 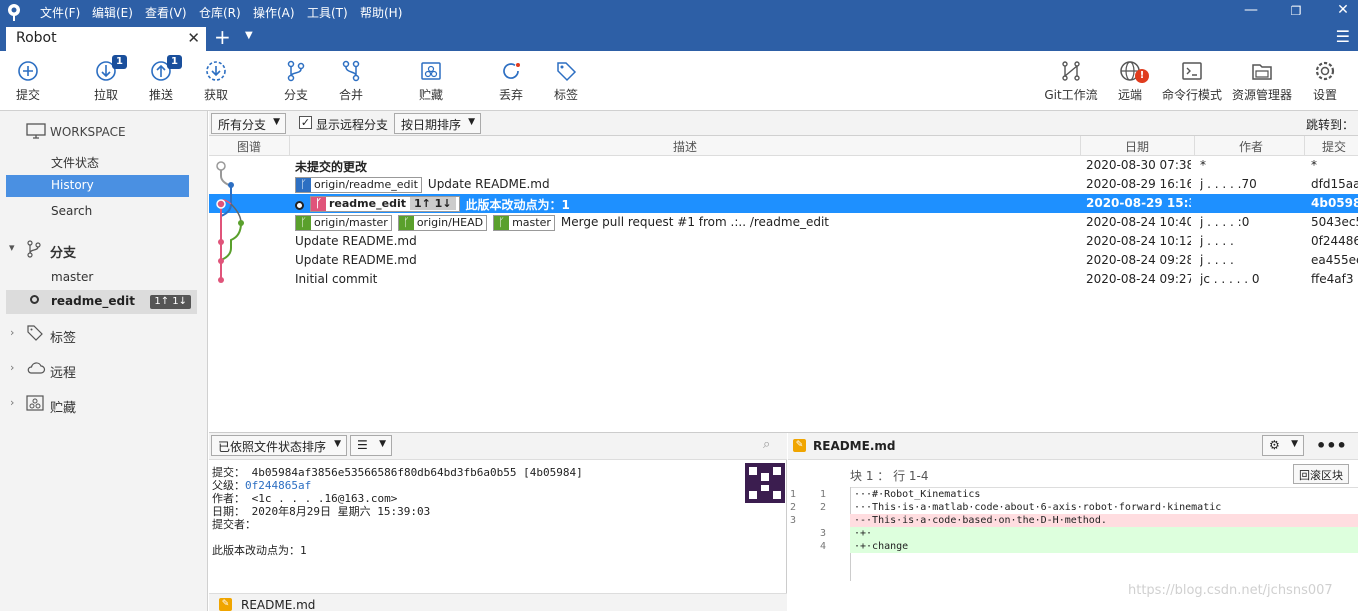 What do you see at coordinates (431, 71) in the screenshot?
I see `stash-icon` at bounding box center [431, 71].